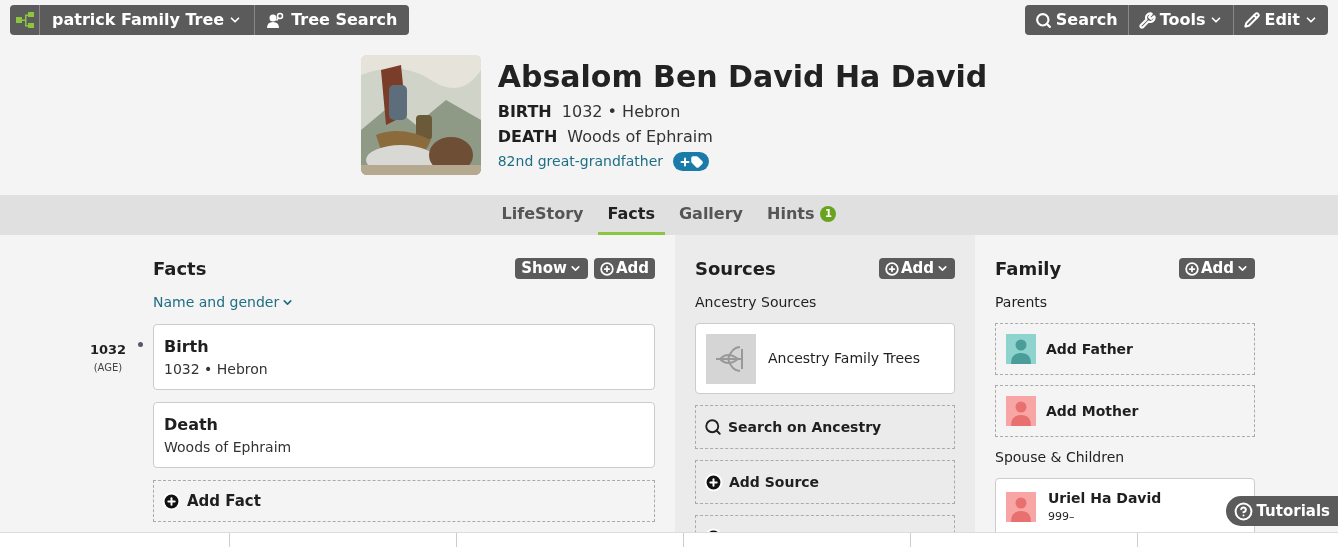 This screenshot has height=547, width=1338. Describe the element at coordinates (685, 161) in the screenshot. I see `plus-icon` at that location.